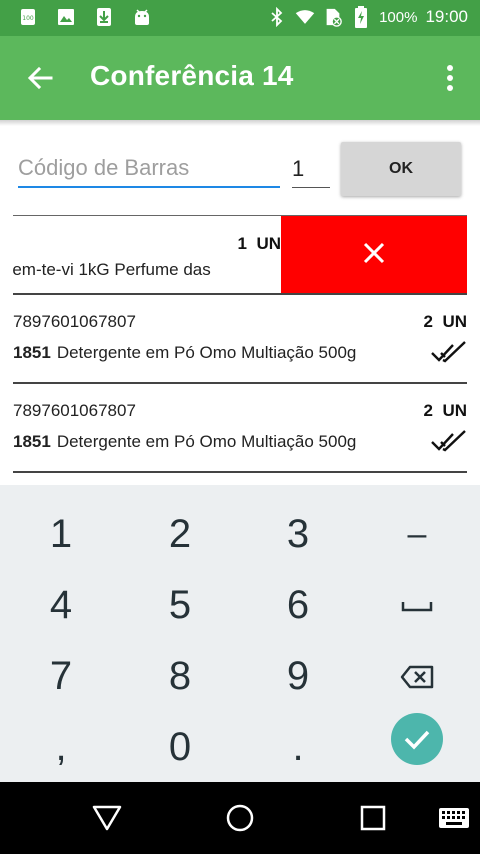  Describe the element at coordinates (373, 818) in the screenshot. I see `recents-square-icon` at that location.